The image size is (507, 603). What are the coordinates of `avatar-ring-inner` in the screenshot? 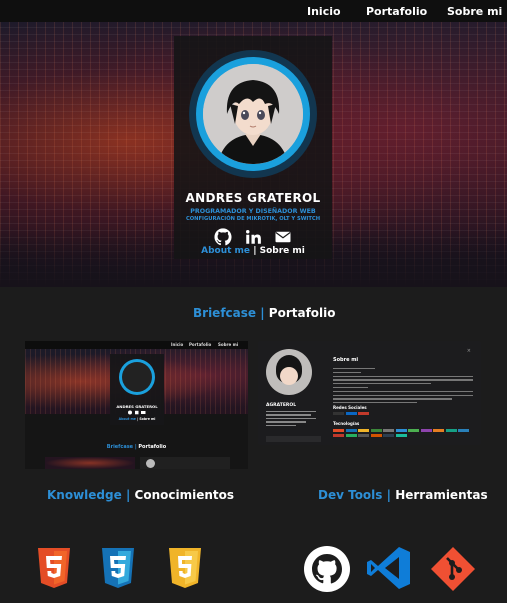 It's located at (253, 114).